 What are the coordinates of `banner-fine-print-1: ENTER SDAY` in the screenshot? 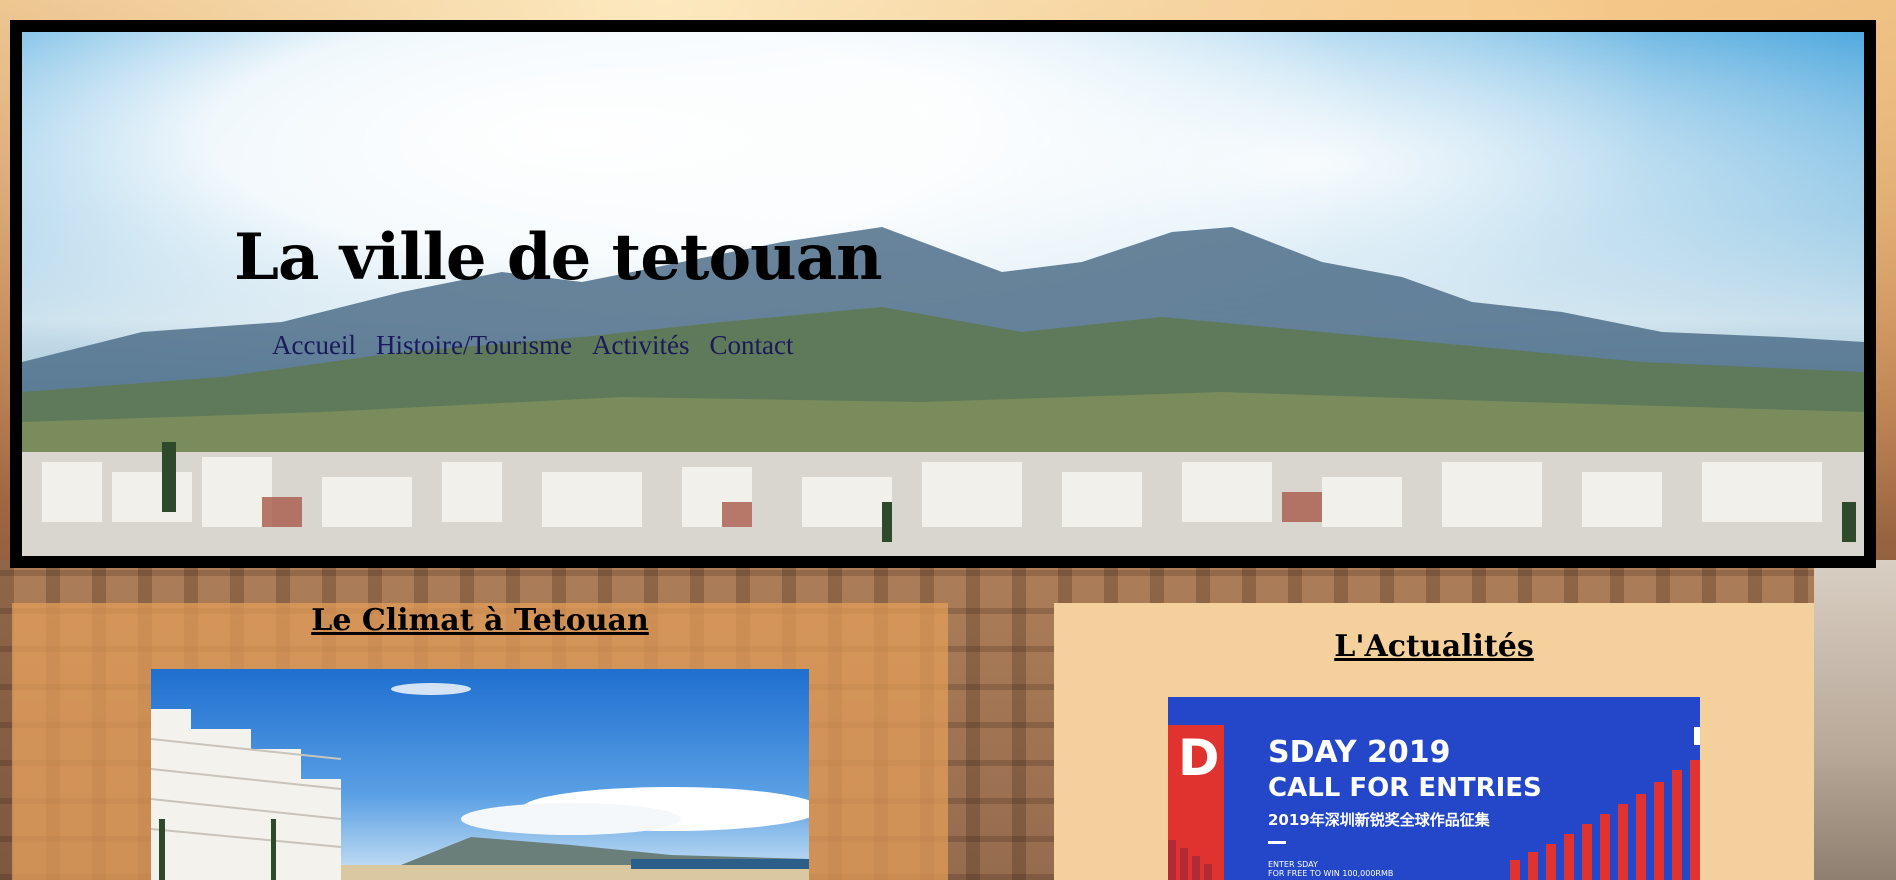 It's located at (1293, 864).